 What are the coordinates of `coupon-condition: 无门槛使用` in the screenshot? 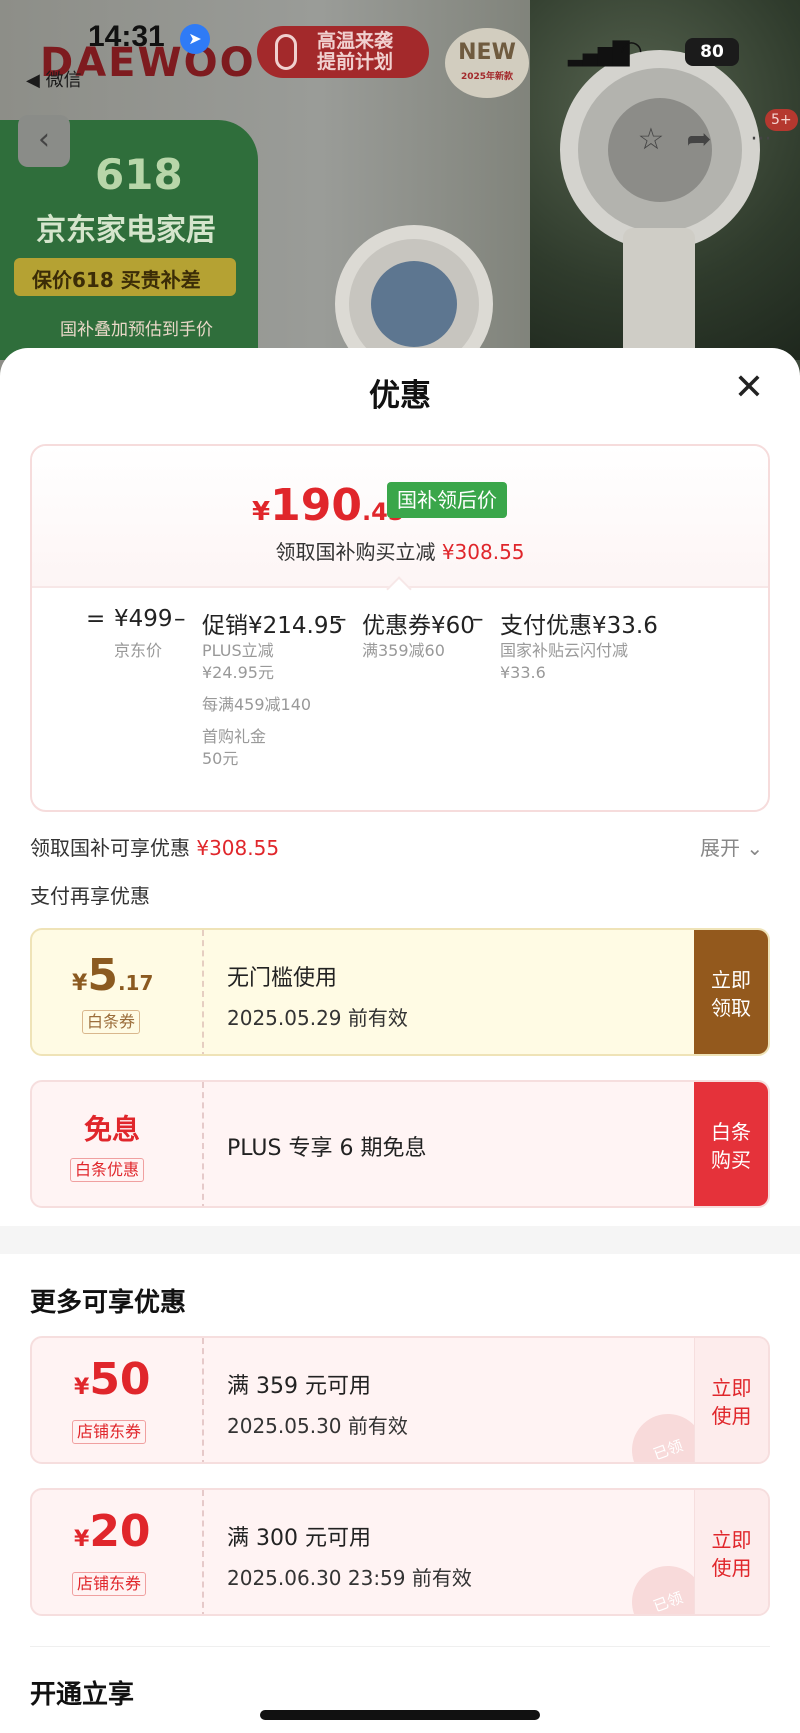 It's located at (282, 978).